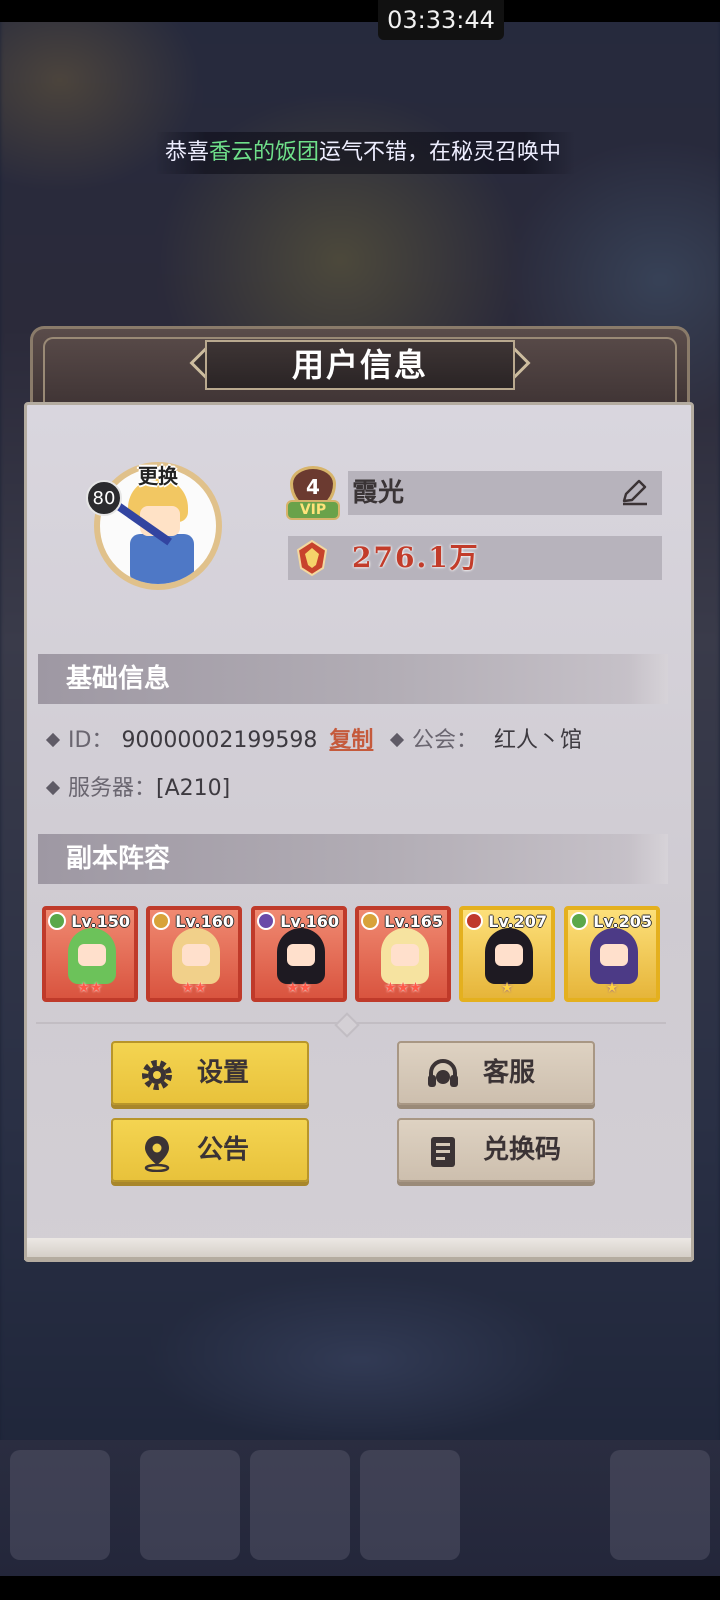 This screenshot has width=720, height=1600. I want to click on dialog-bottom-trim, so click(359, 1249).